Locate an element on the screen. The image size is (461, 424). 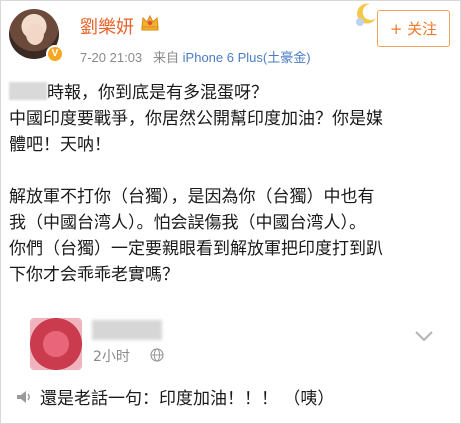
card-thumbnail is located at coordinates (56, 344).